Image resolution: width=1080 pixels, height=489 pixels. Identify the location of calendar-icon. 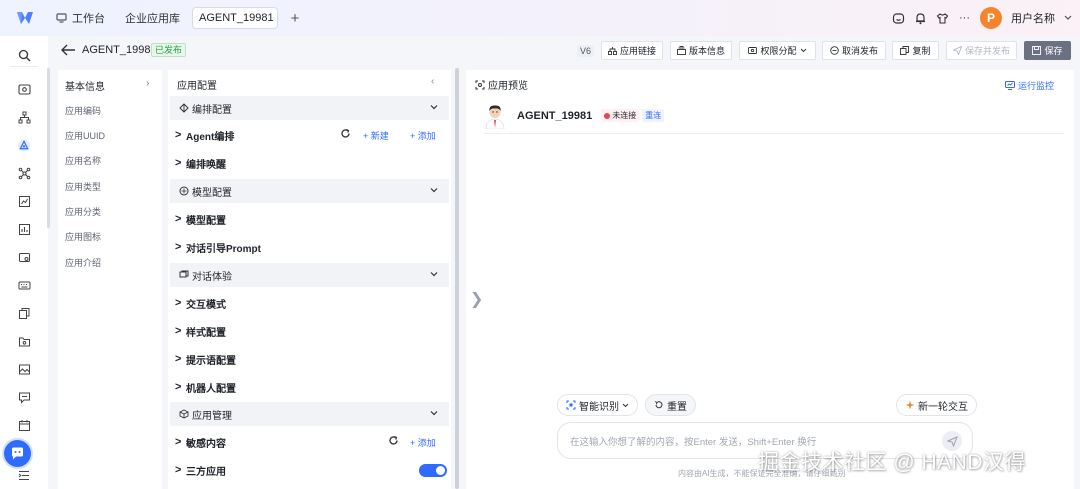
(24, 425).